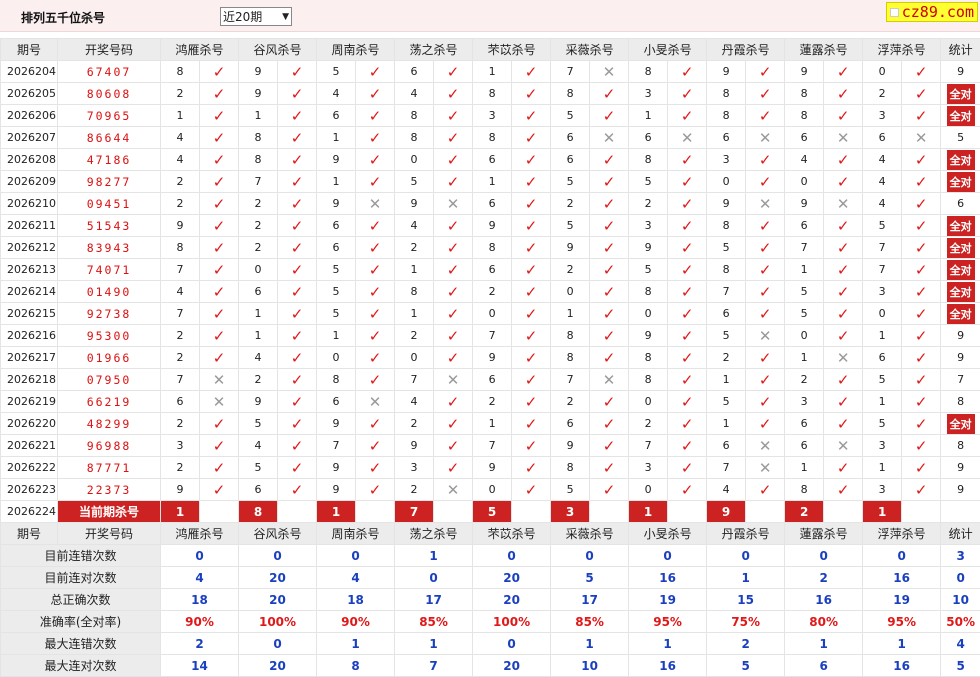  What do you see at coordinates (746, 534) in the screenshot?
I see `col-header-expert: 丹霞杀号` at bounding box center [746, 534].